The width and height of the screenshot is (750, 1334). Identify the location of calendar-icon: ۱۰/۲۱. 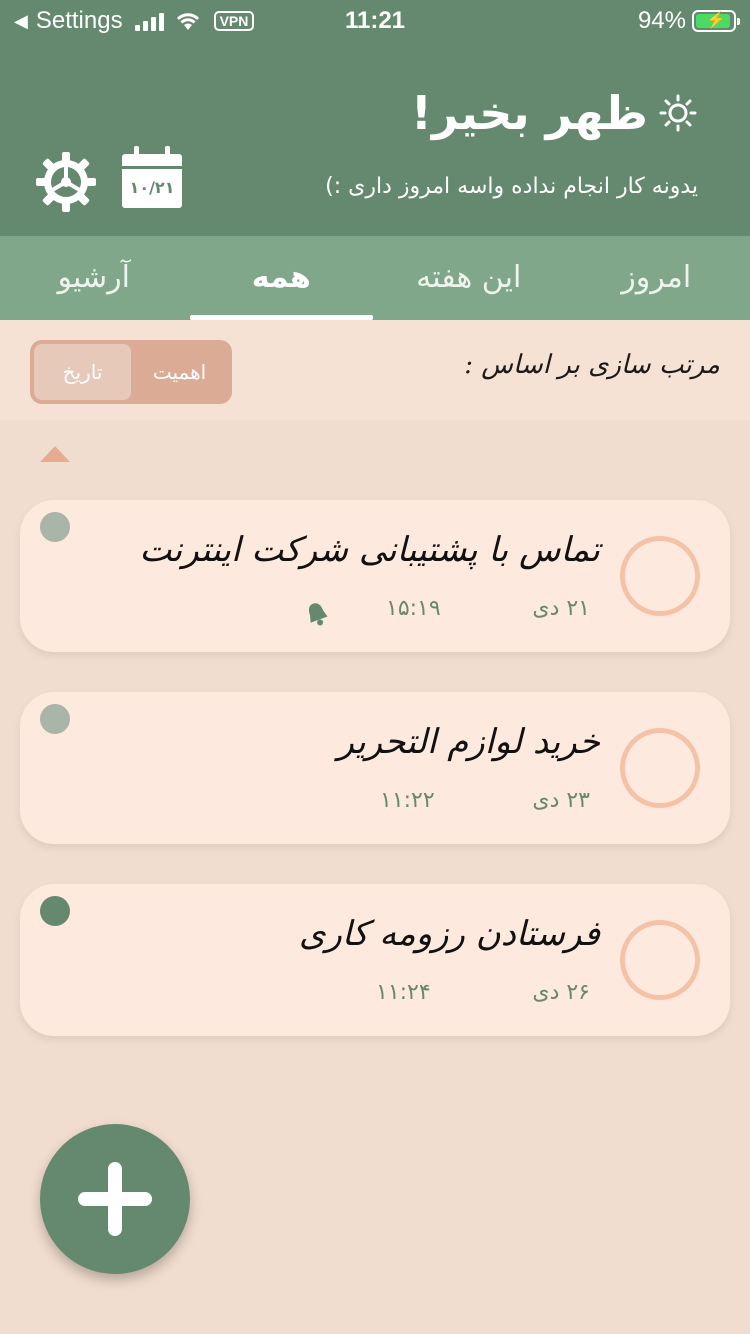
(152, 177).